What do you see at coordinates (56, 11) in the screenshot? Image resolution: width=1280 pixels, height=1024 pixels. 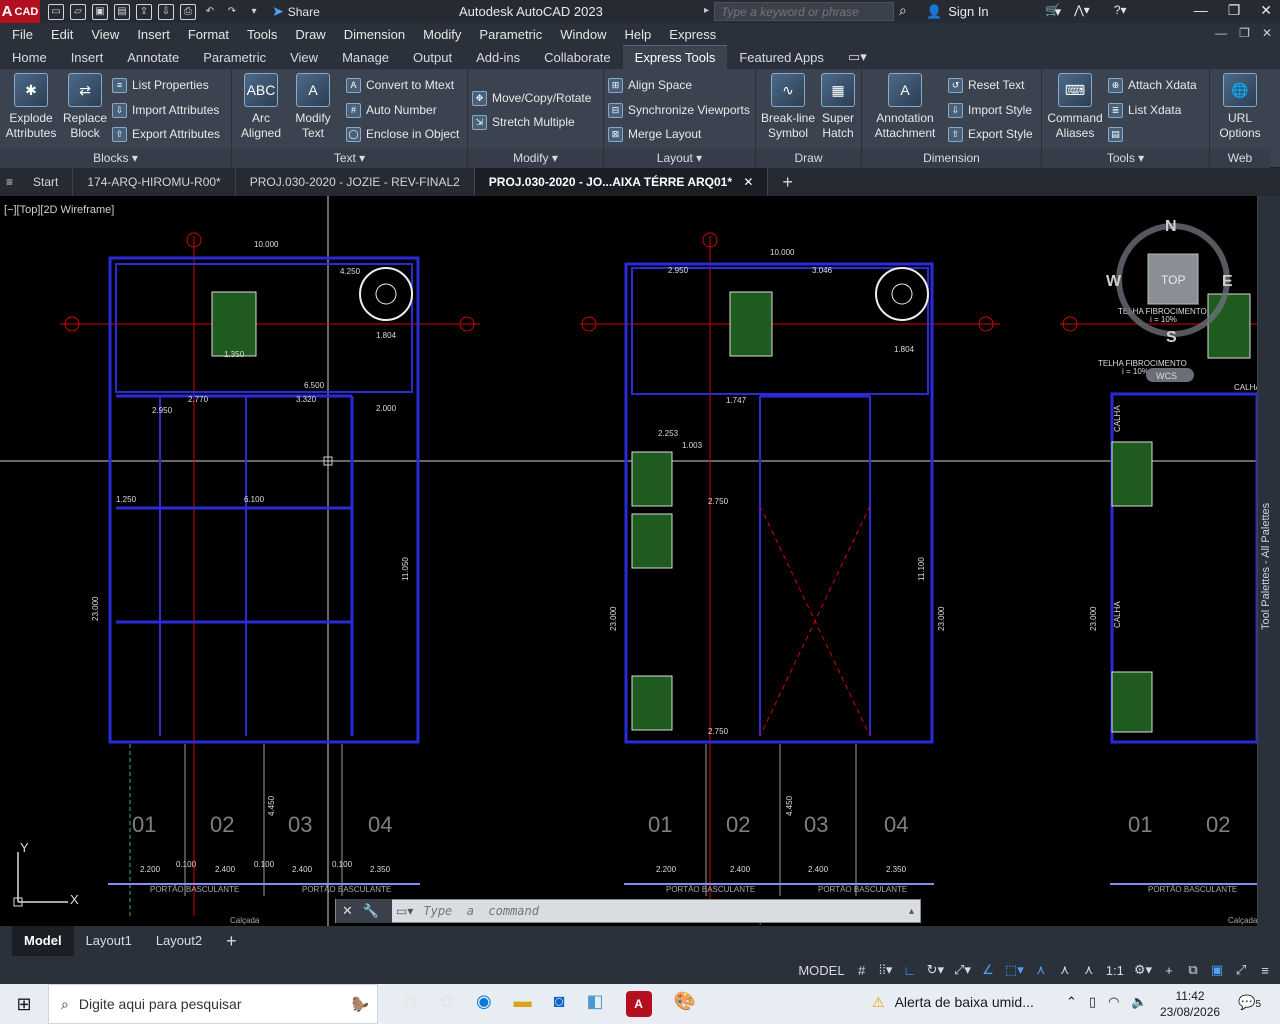 I see `new-icon: ▭` at bounding box center [56, 11].